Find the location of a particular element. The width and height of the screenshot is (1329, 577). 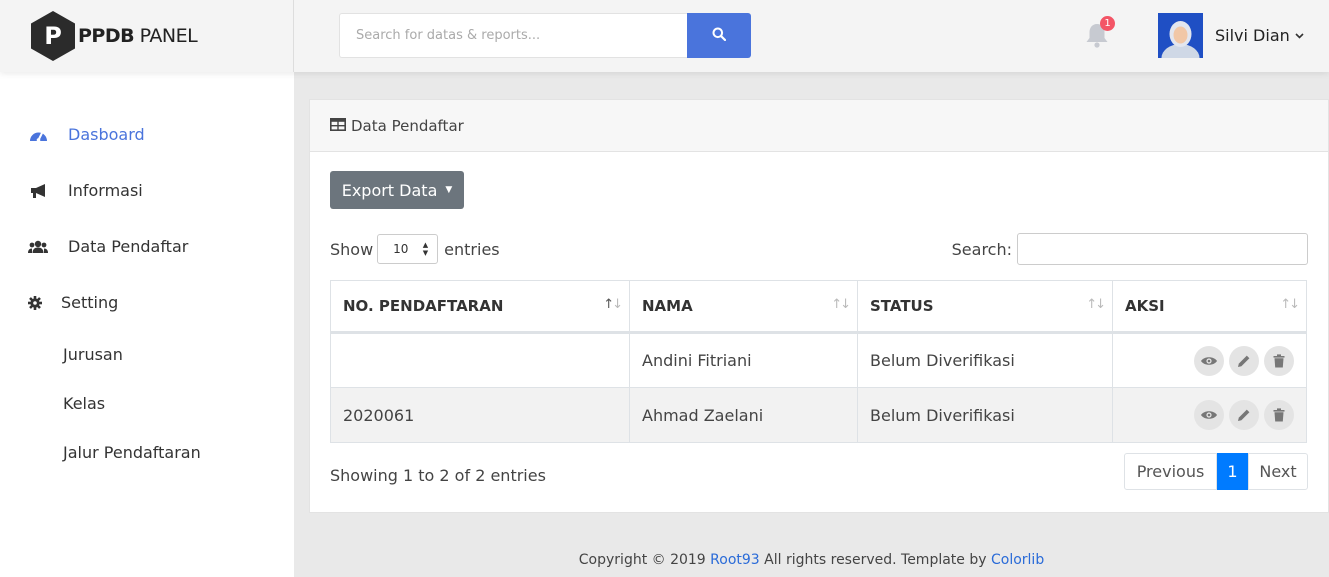

footer-rights: All rights reserved. Template by is located at coordinates (875, 560).